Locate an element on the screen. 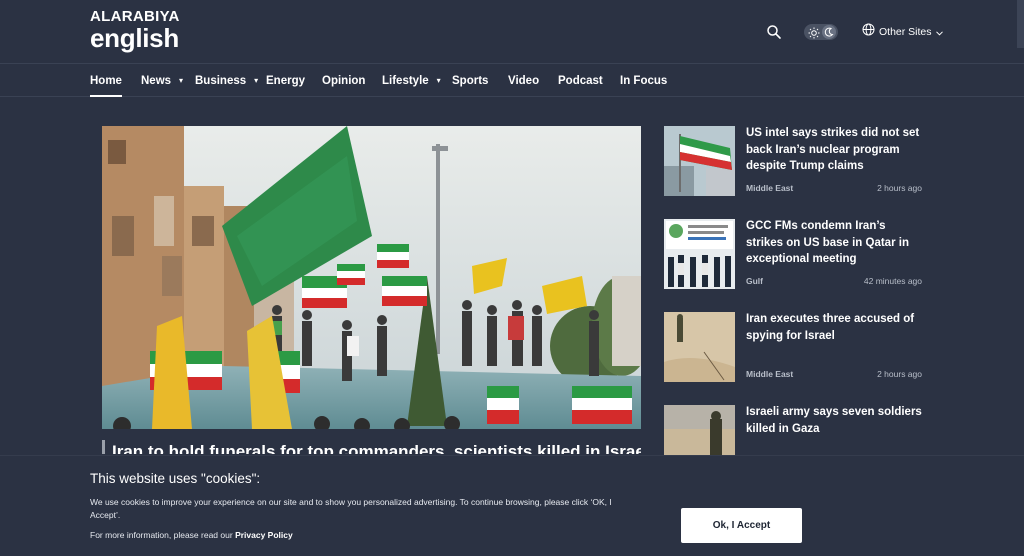  logo-main-text: english is located at coordinates (134, 38).